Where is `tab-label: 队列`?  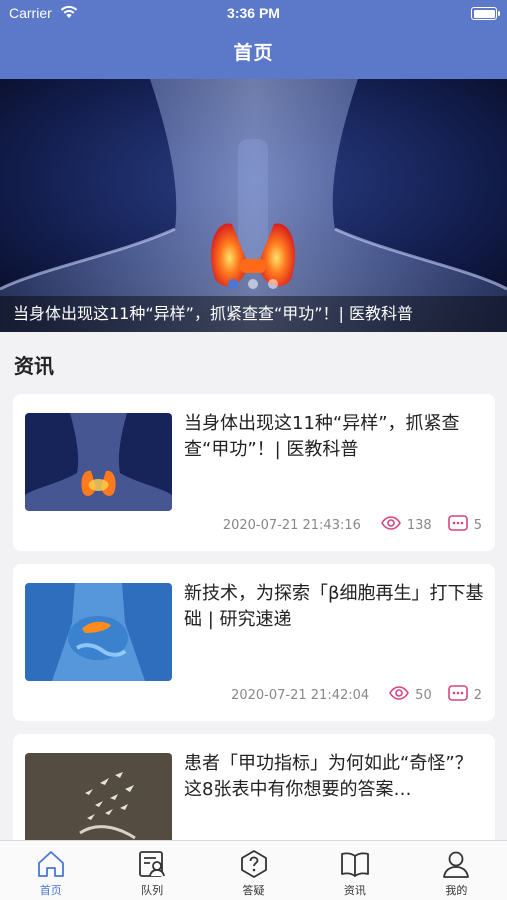
tab-label: 队列 is located at coordinates (152, 890).